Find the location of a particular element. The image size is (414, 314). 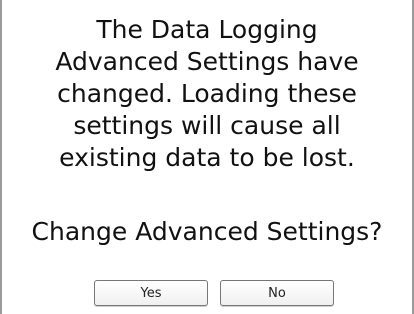

message-line: changed. Loading these is located at coordinates (207, 93).